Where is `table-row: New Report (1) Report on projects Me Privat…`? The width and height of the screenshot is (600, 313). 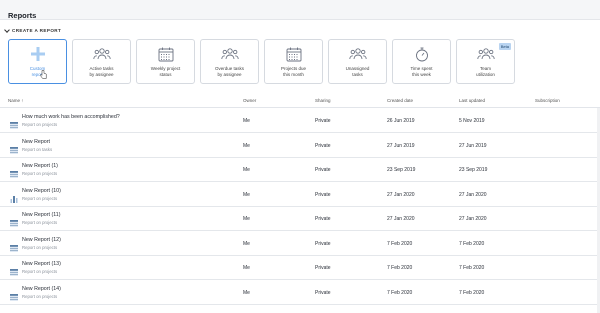
table-row: New Report (1) Report on projects Me Privat… is located at coordinates (300, 170).